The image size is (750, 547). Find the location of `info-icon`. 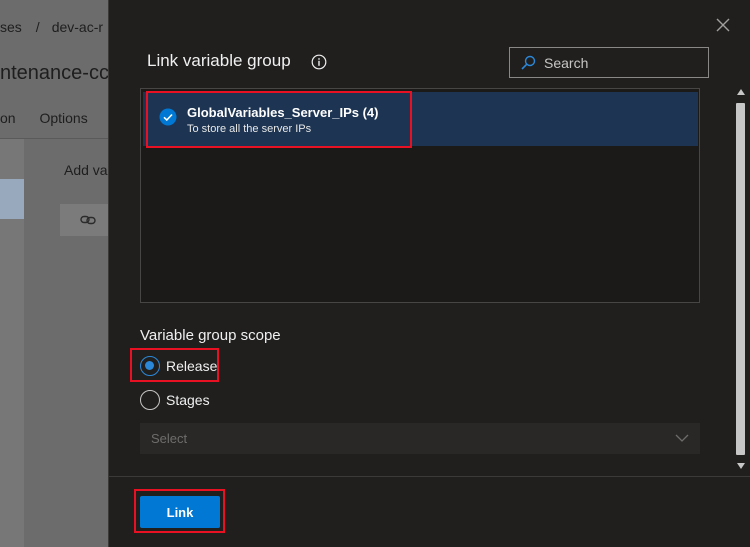

info-icon is located at coordinates (319, 62).